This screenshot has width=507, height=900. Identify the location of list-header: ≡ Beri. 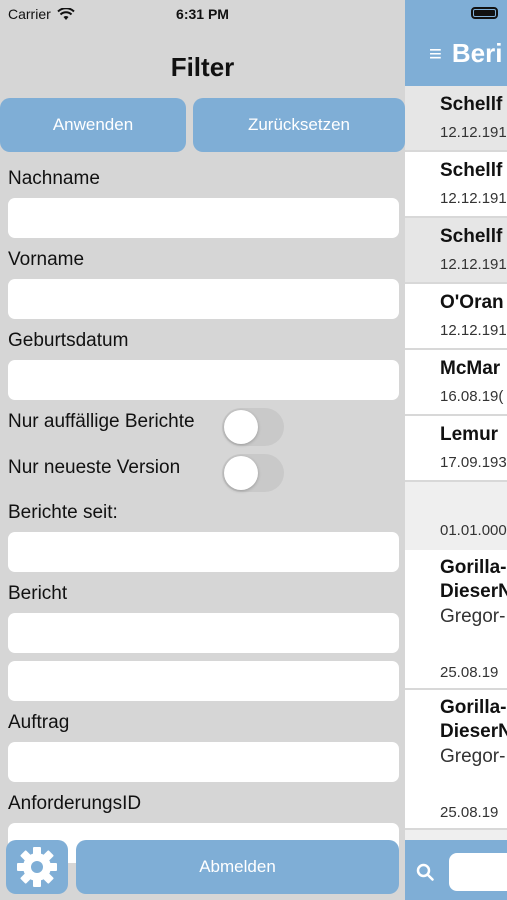
(456, 43).